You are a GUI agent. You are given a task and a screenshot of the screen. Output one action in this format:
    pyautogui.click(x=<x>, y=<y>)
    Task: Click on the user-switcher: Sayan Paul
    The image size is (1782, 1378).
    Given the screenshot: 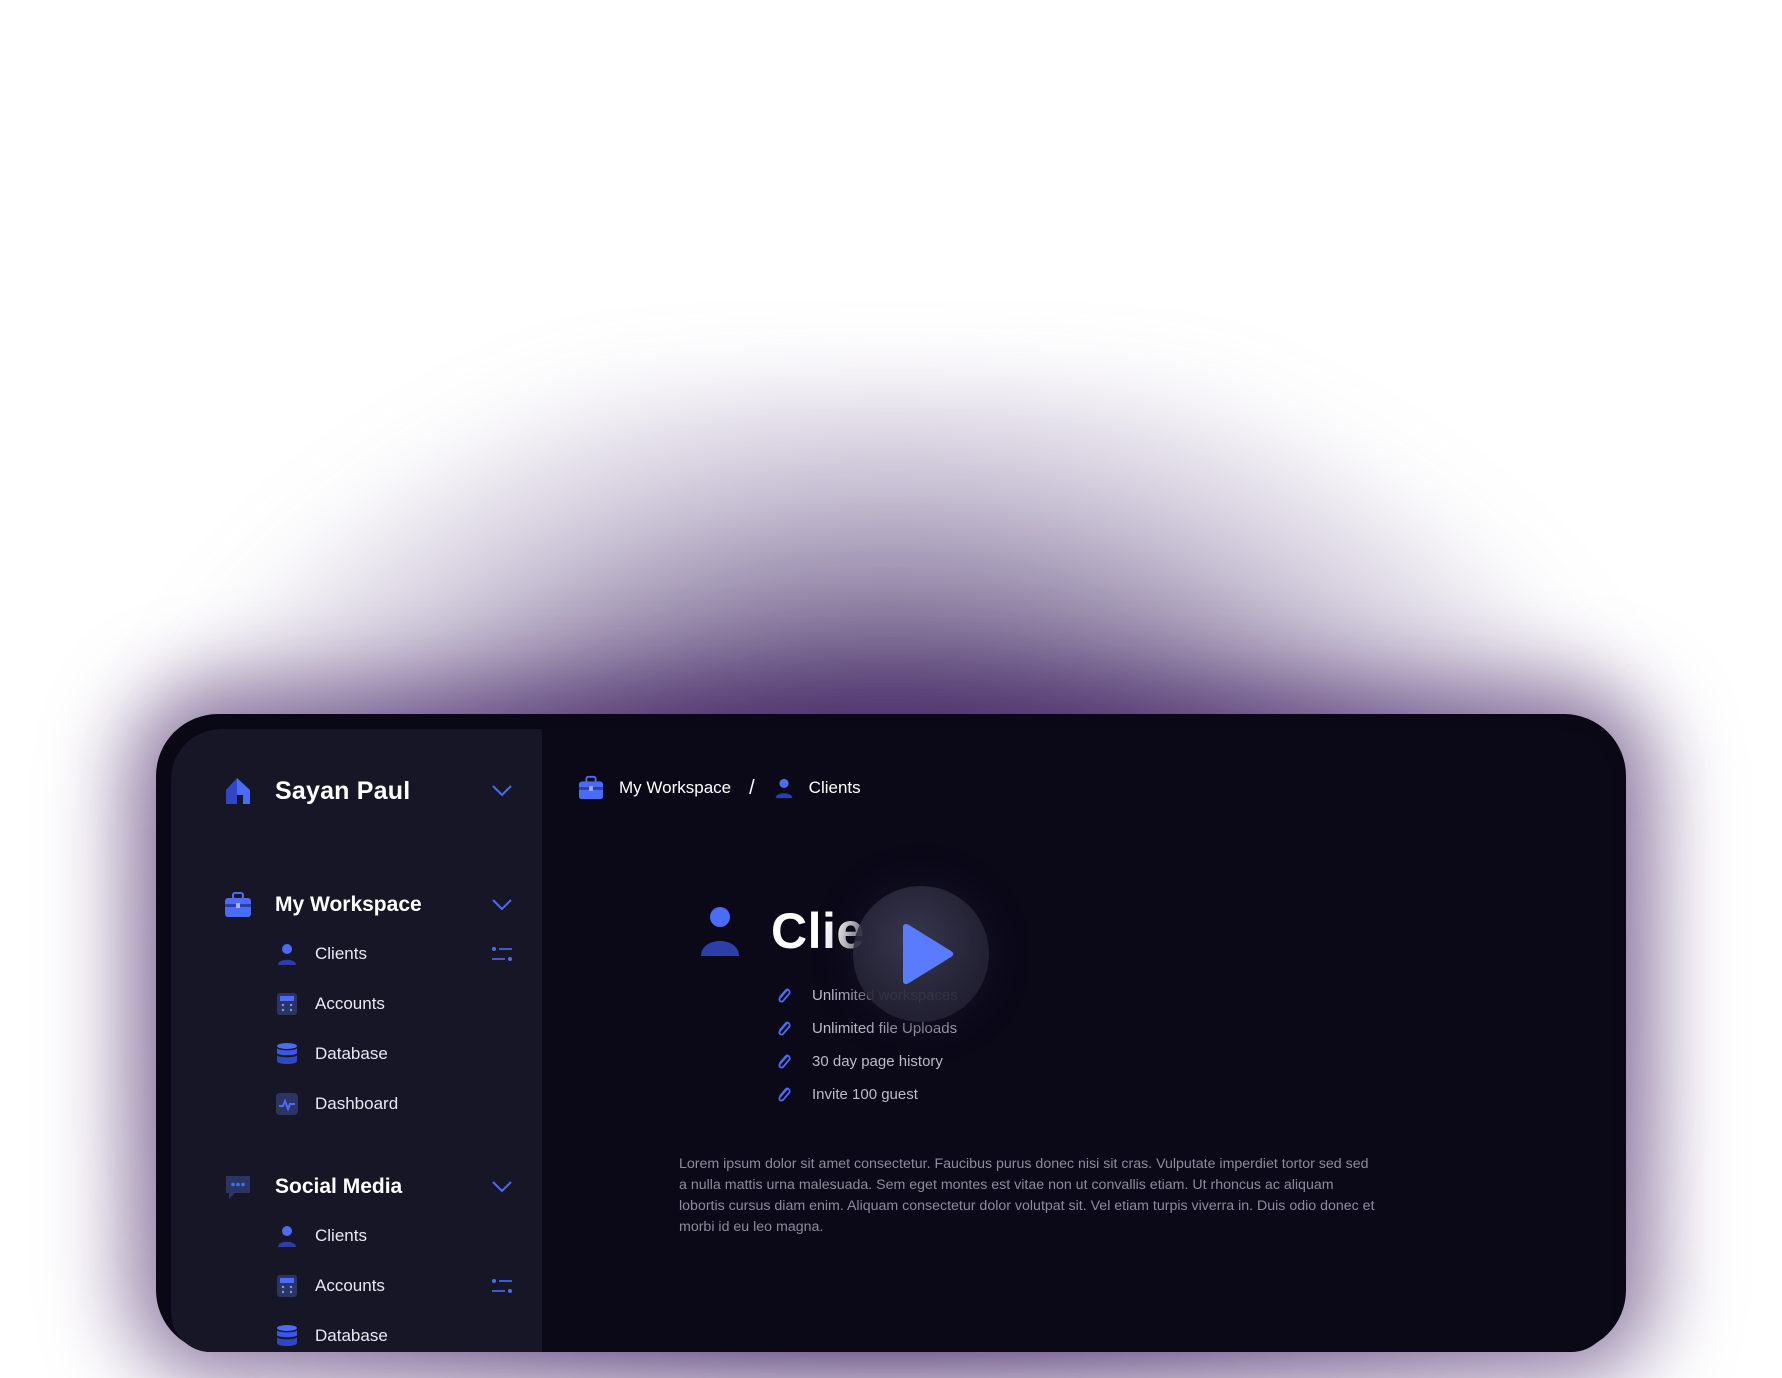 What is the action you would take?
    pyautogui.click(x=368, y=791)
    